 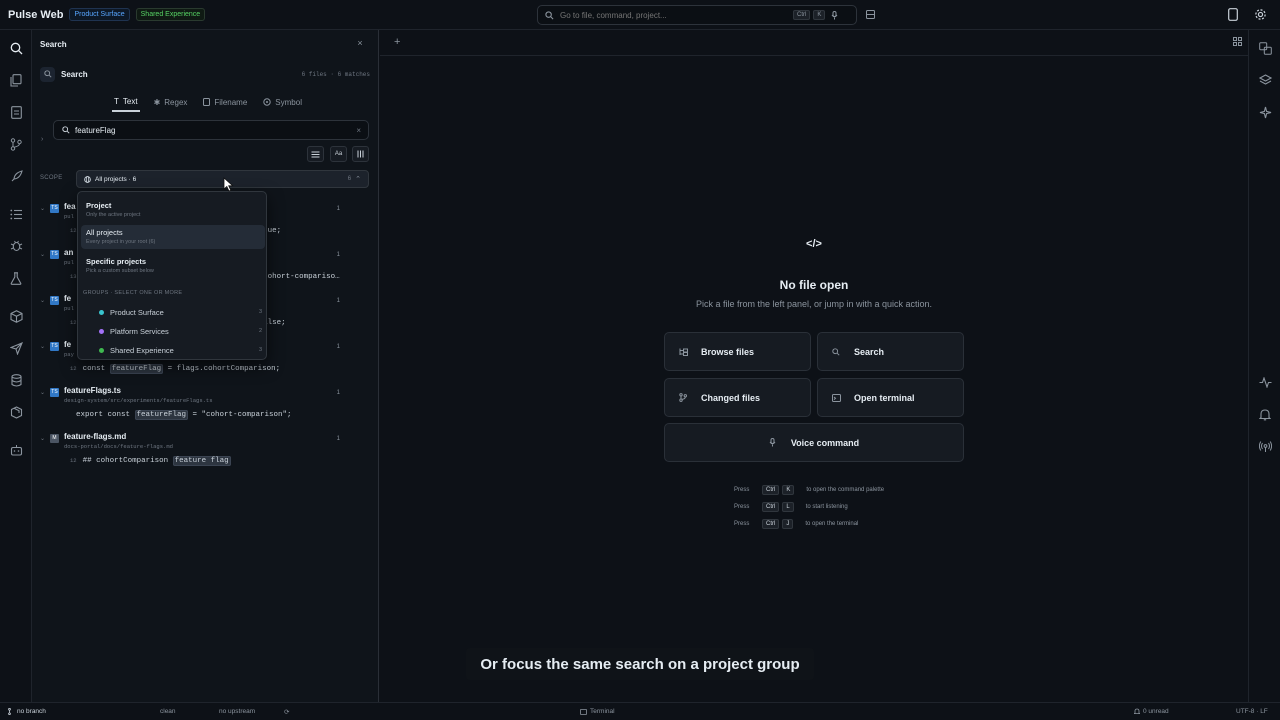 I want to click on document-icon, so click(x=16, y=112).